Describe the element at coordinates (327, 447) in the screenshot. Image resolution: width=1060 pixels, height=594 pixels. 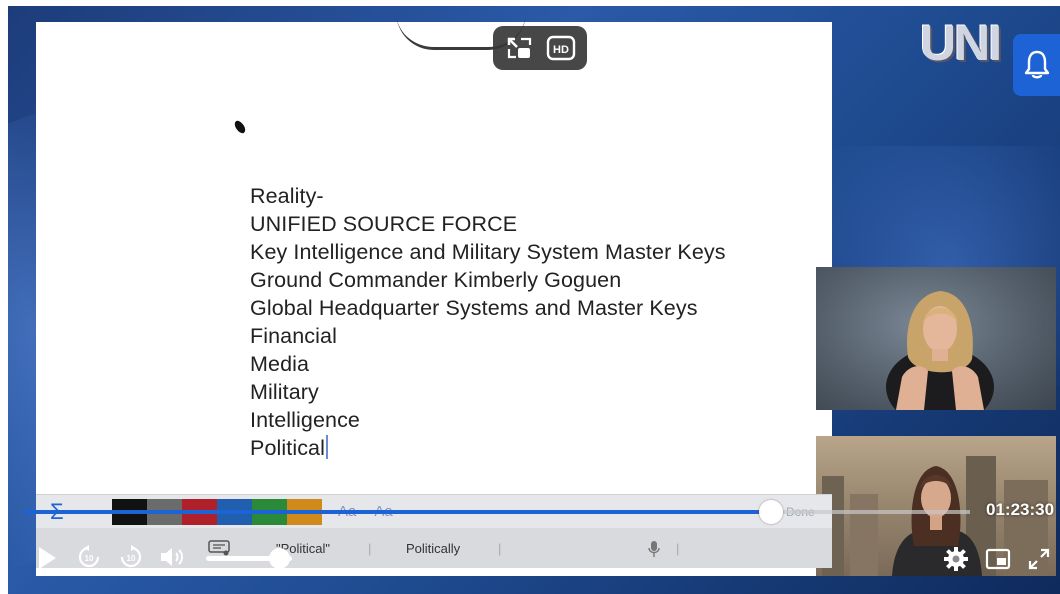
I see `text-caret` at that location.